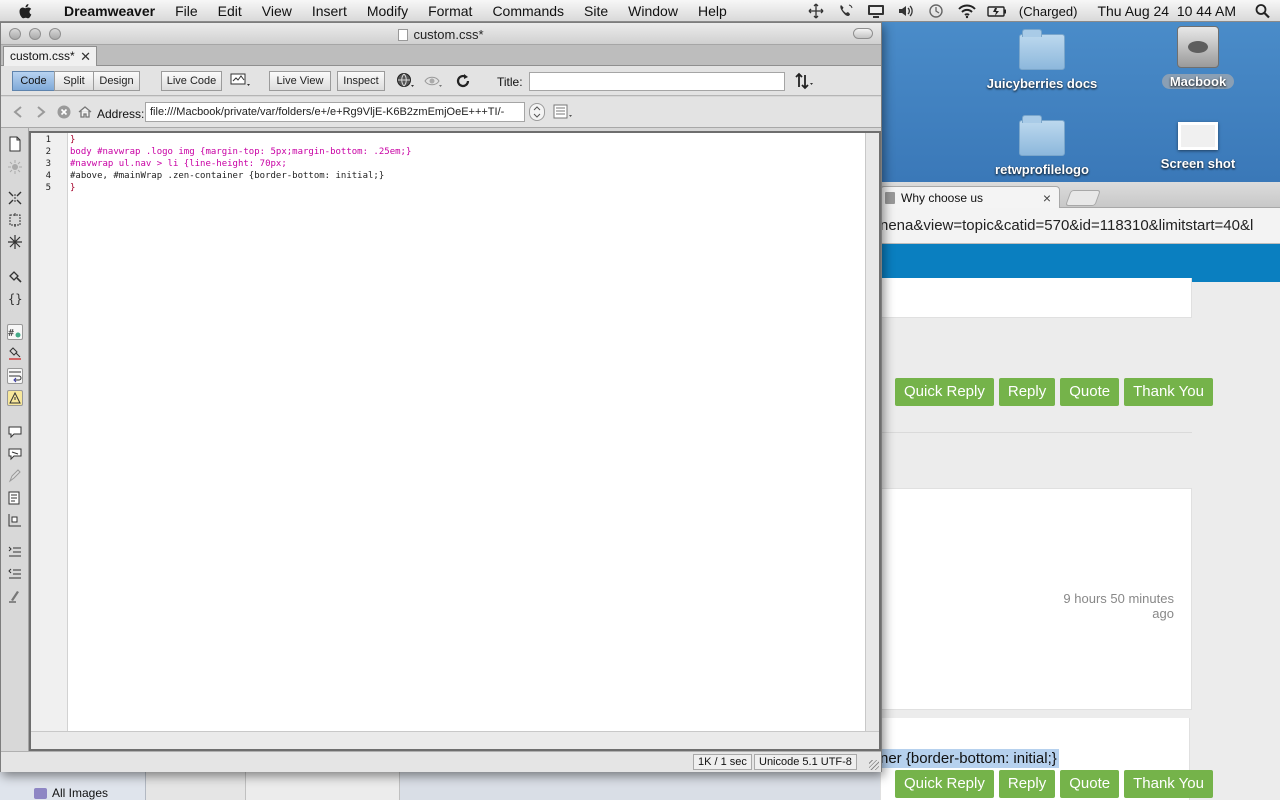  I want to click on menu-insert: Insert, so click(329, 11).